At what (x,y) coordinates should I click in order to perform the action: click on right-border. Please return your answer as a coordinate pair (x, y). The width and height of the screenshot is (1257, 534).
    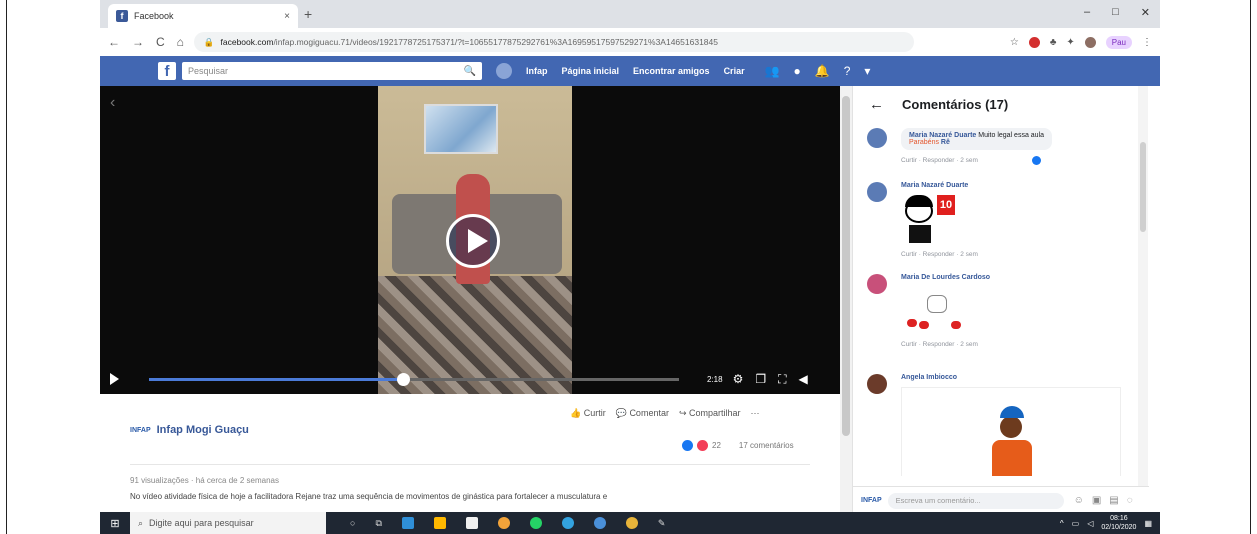
    Looking at the image, I should click on (1250, 267).